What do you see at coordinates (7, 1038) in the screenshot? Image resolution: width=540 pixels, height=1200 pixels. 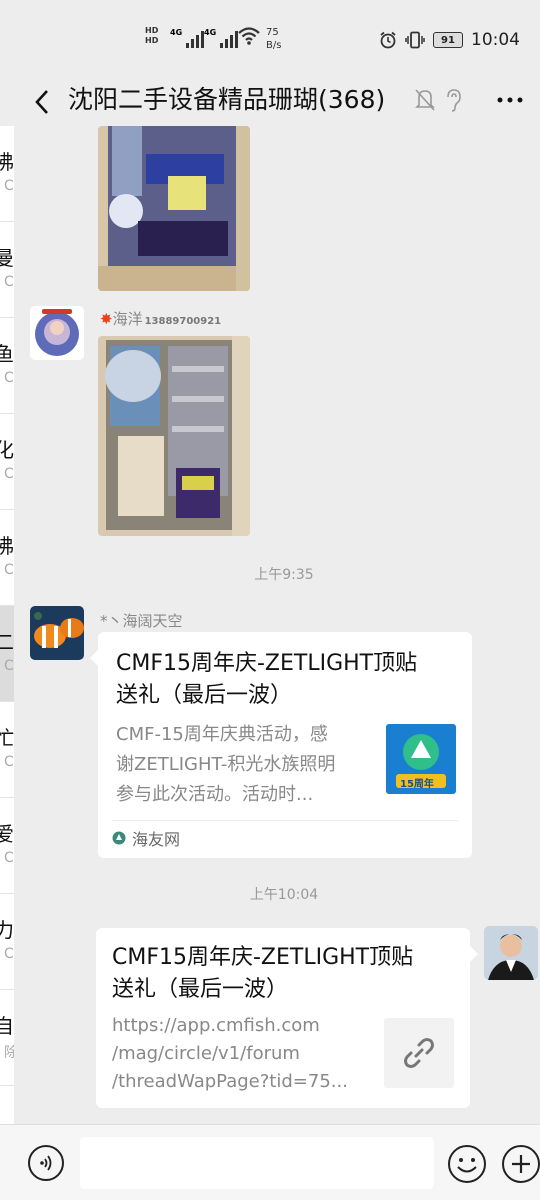 I see `conversation-item: 自除` at bounding box center [7, 1038].